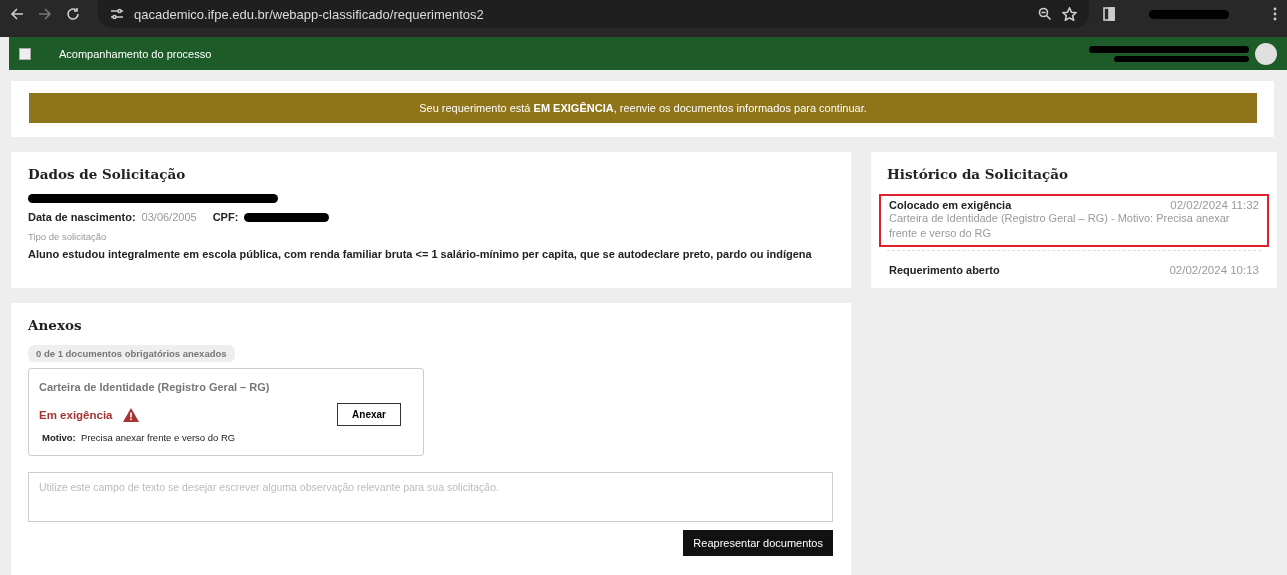 Image resolution: width=1287 pixels, height=575 pixels. Describe the element at coordinates (73, 14) in the screenshot. I see `reload-icon` at that location.